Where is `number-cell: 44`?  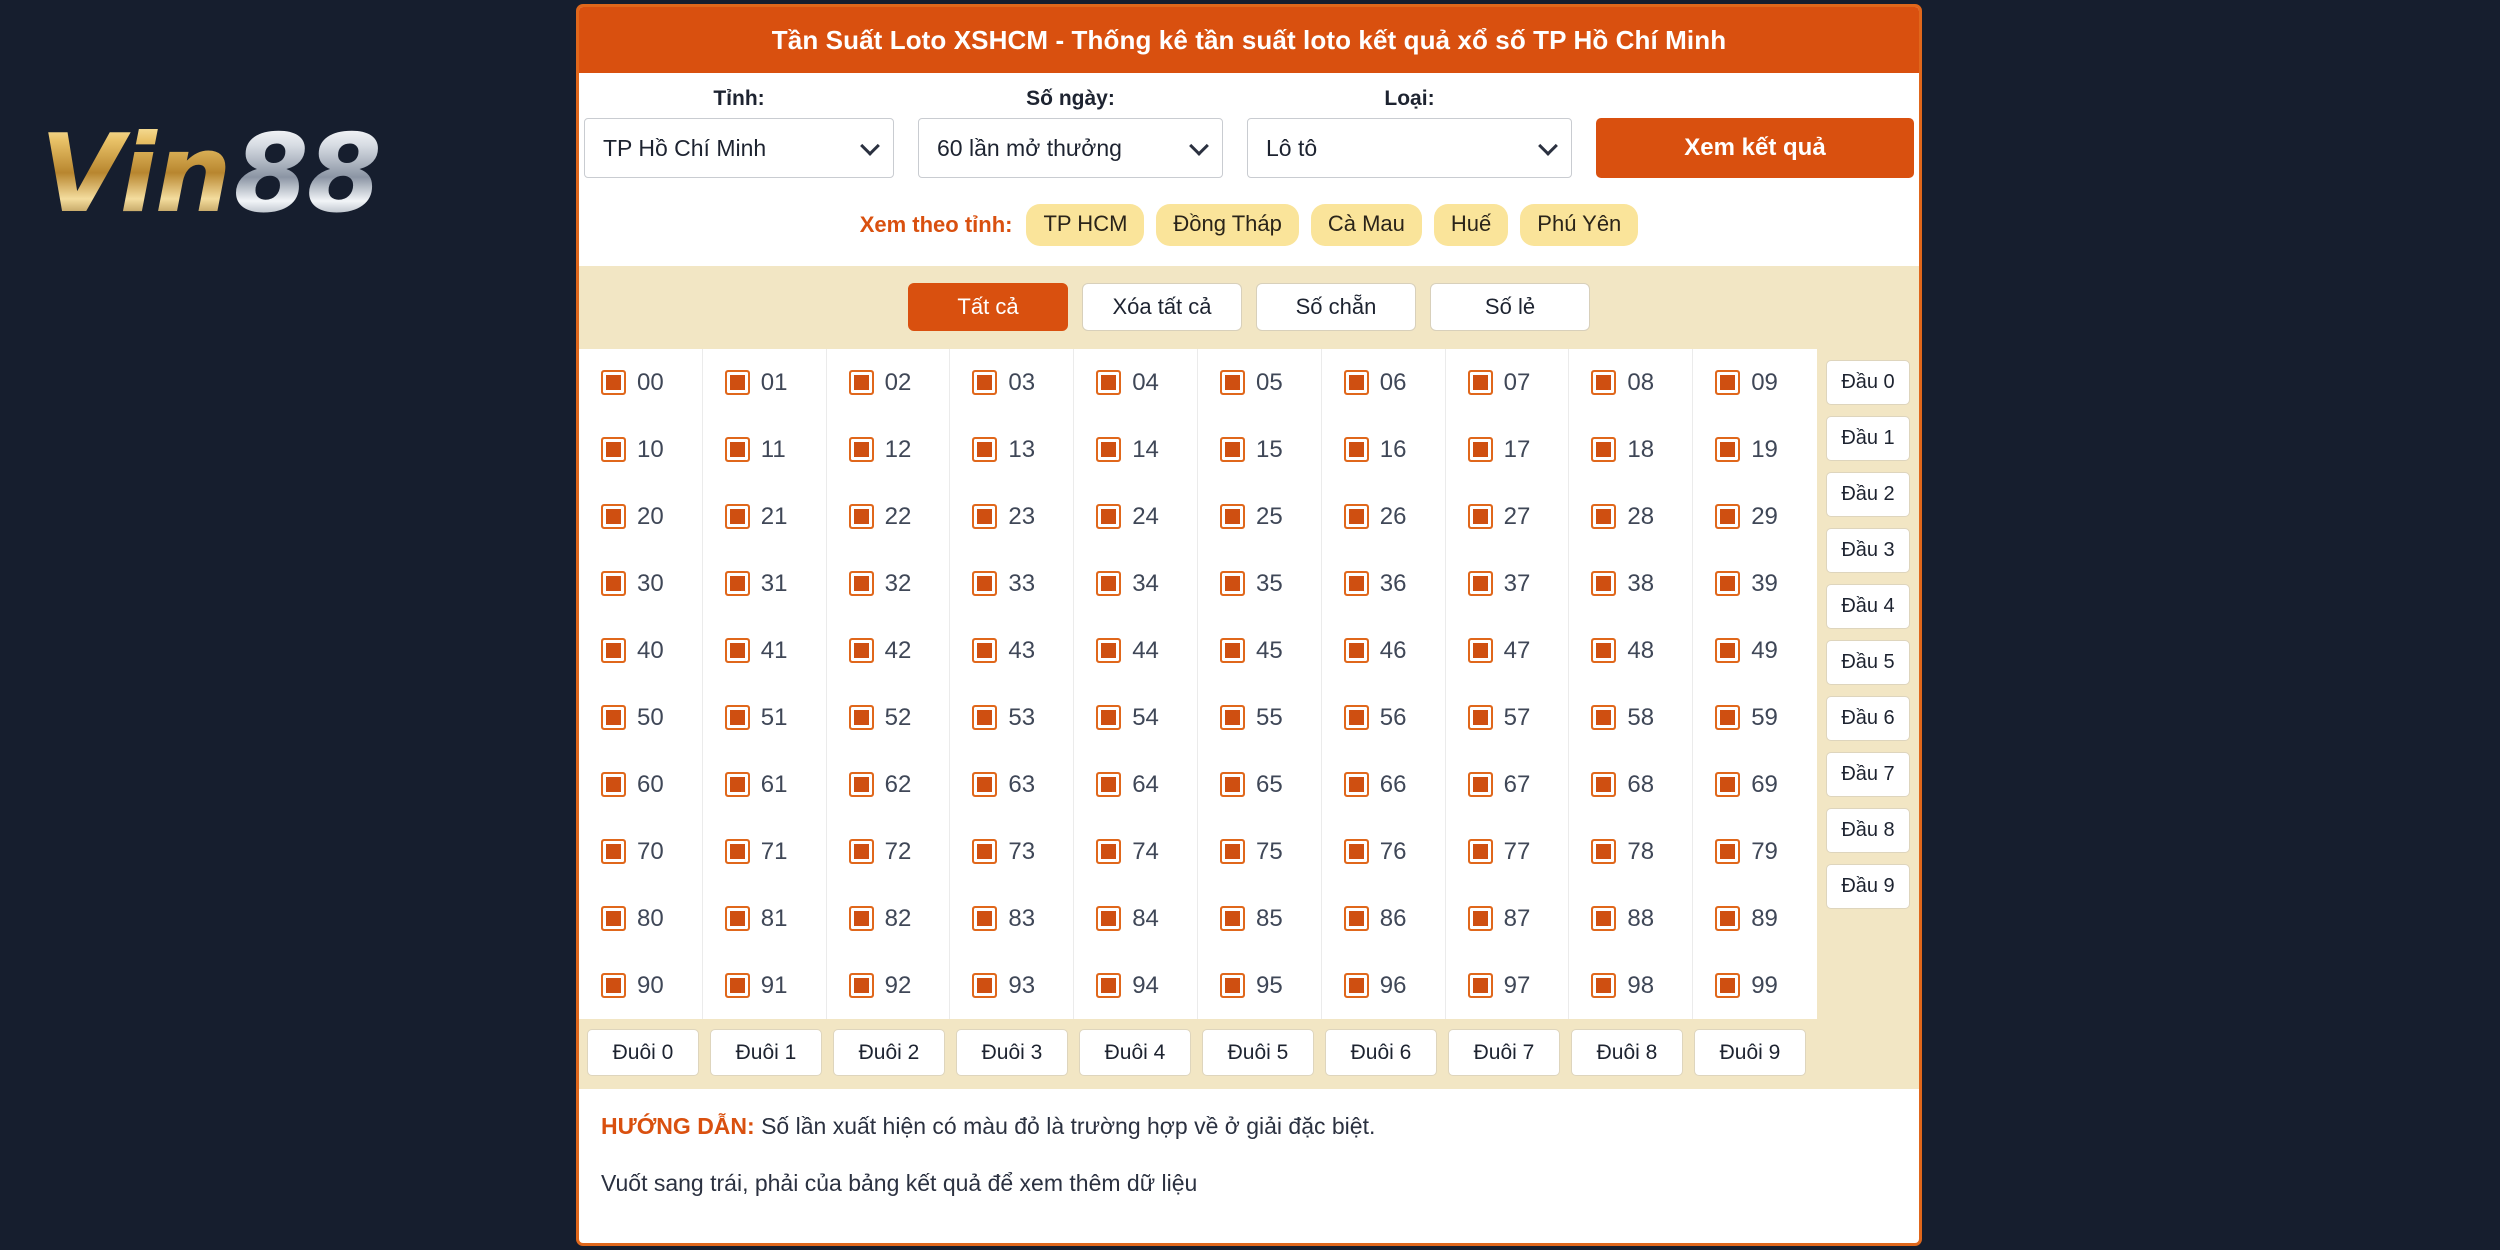
number-cell: 44 is located at coordinates (1136, 650).